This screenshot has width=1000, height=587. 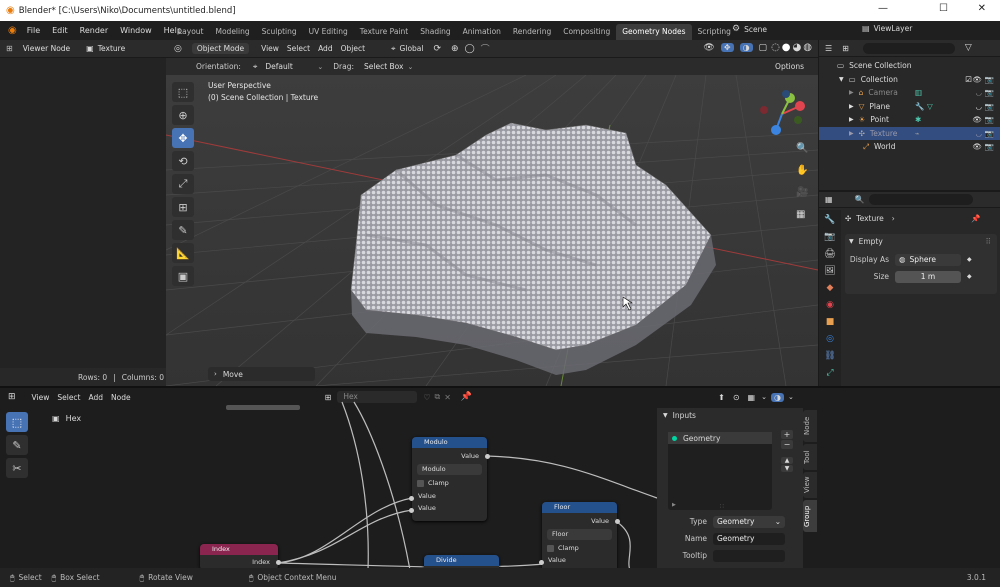 What do you see at coordinates (136, 30) in the screenshot?
I see `menu-window: Window` at bounding box center [136, 30].